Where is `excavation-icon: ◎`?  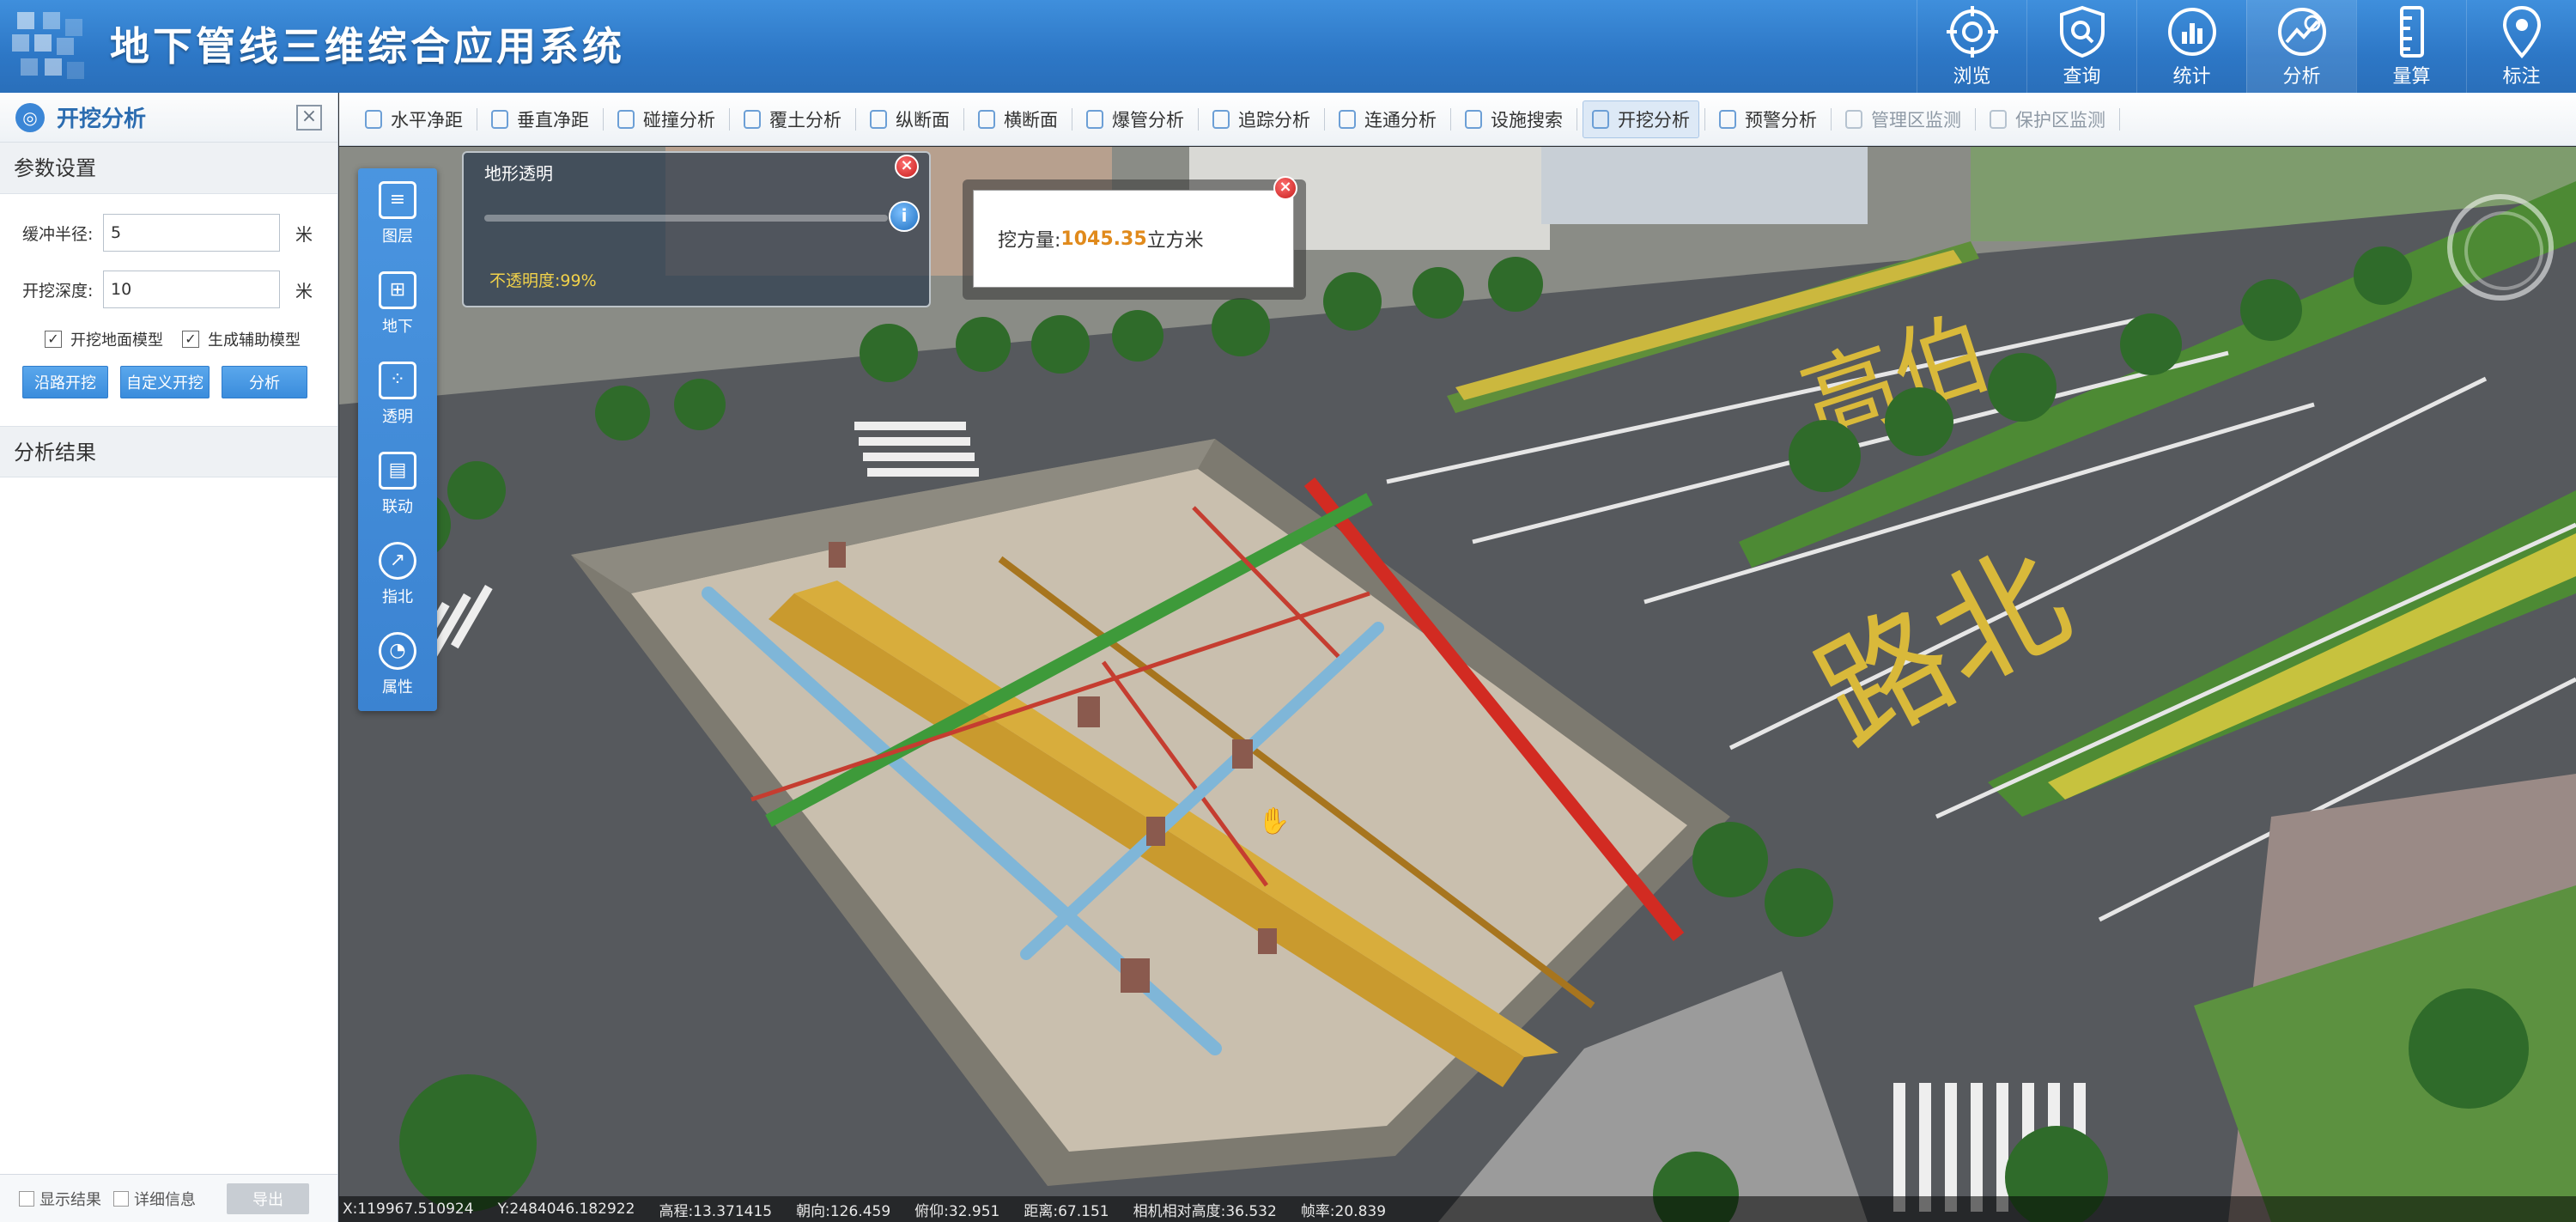 excavation-icon: ◎ is located at coordinates (30, 117).